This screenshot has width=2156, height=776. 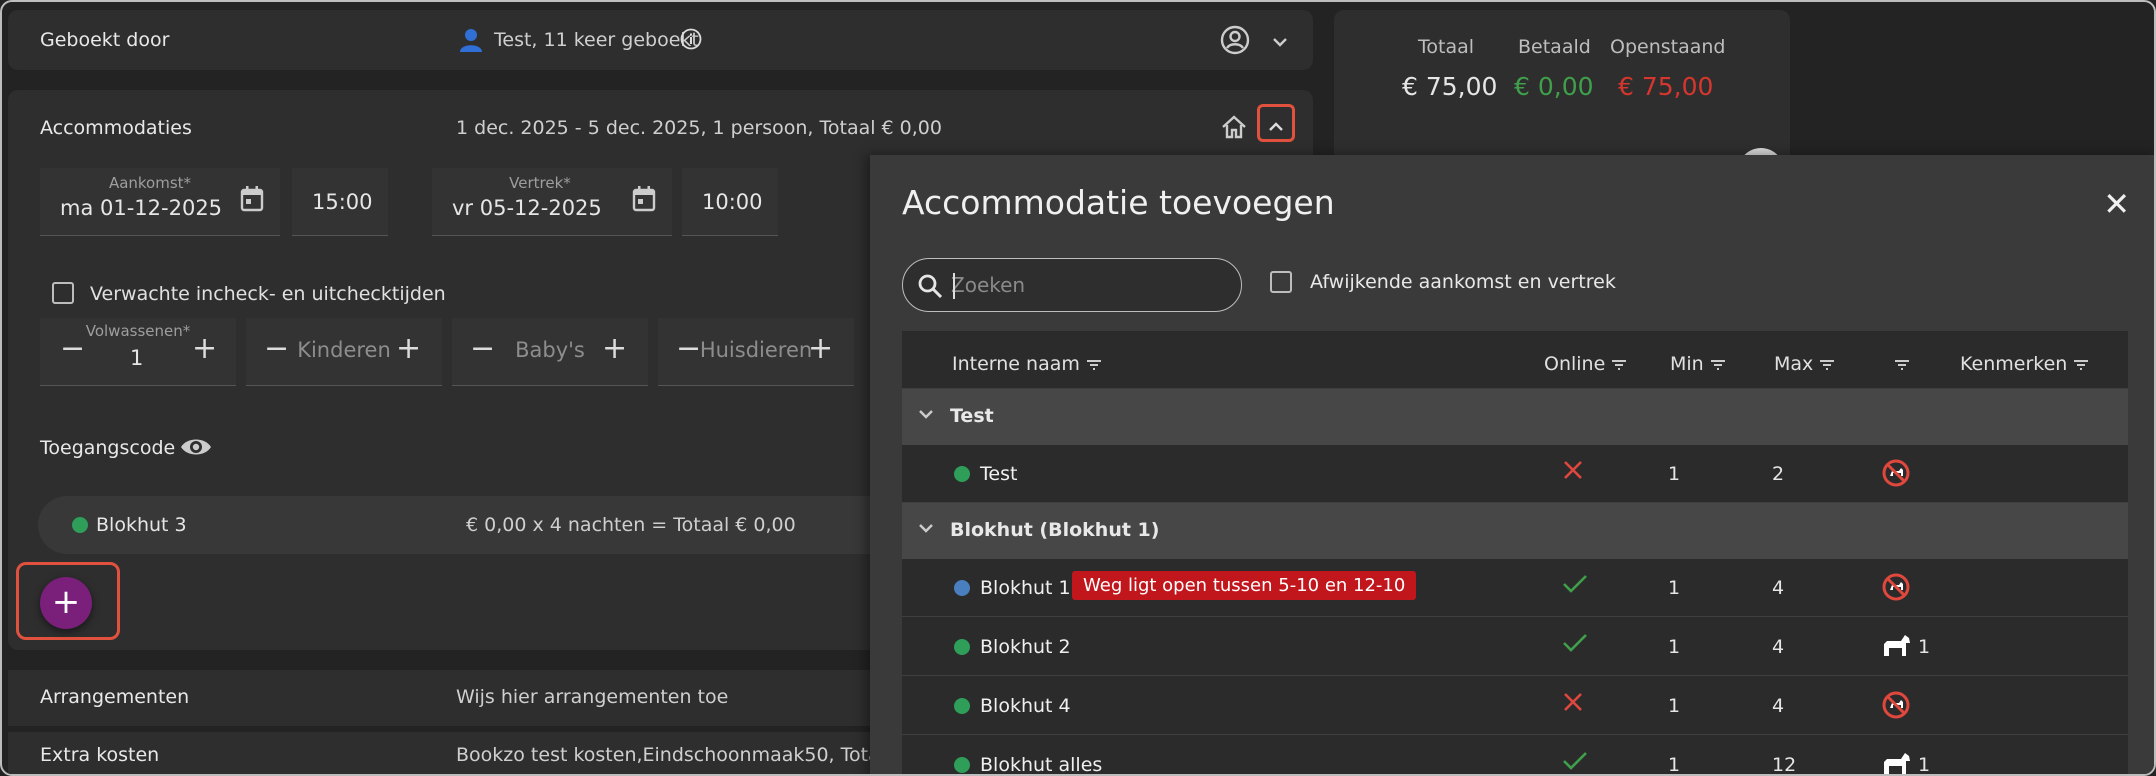 I want to click on table-row: Blokhut 4 1 4, so click(x=1515, y=706).